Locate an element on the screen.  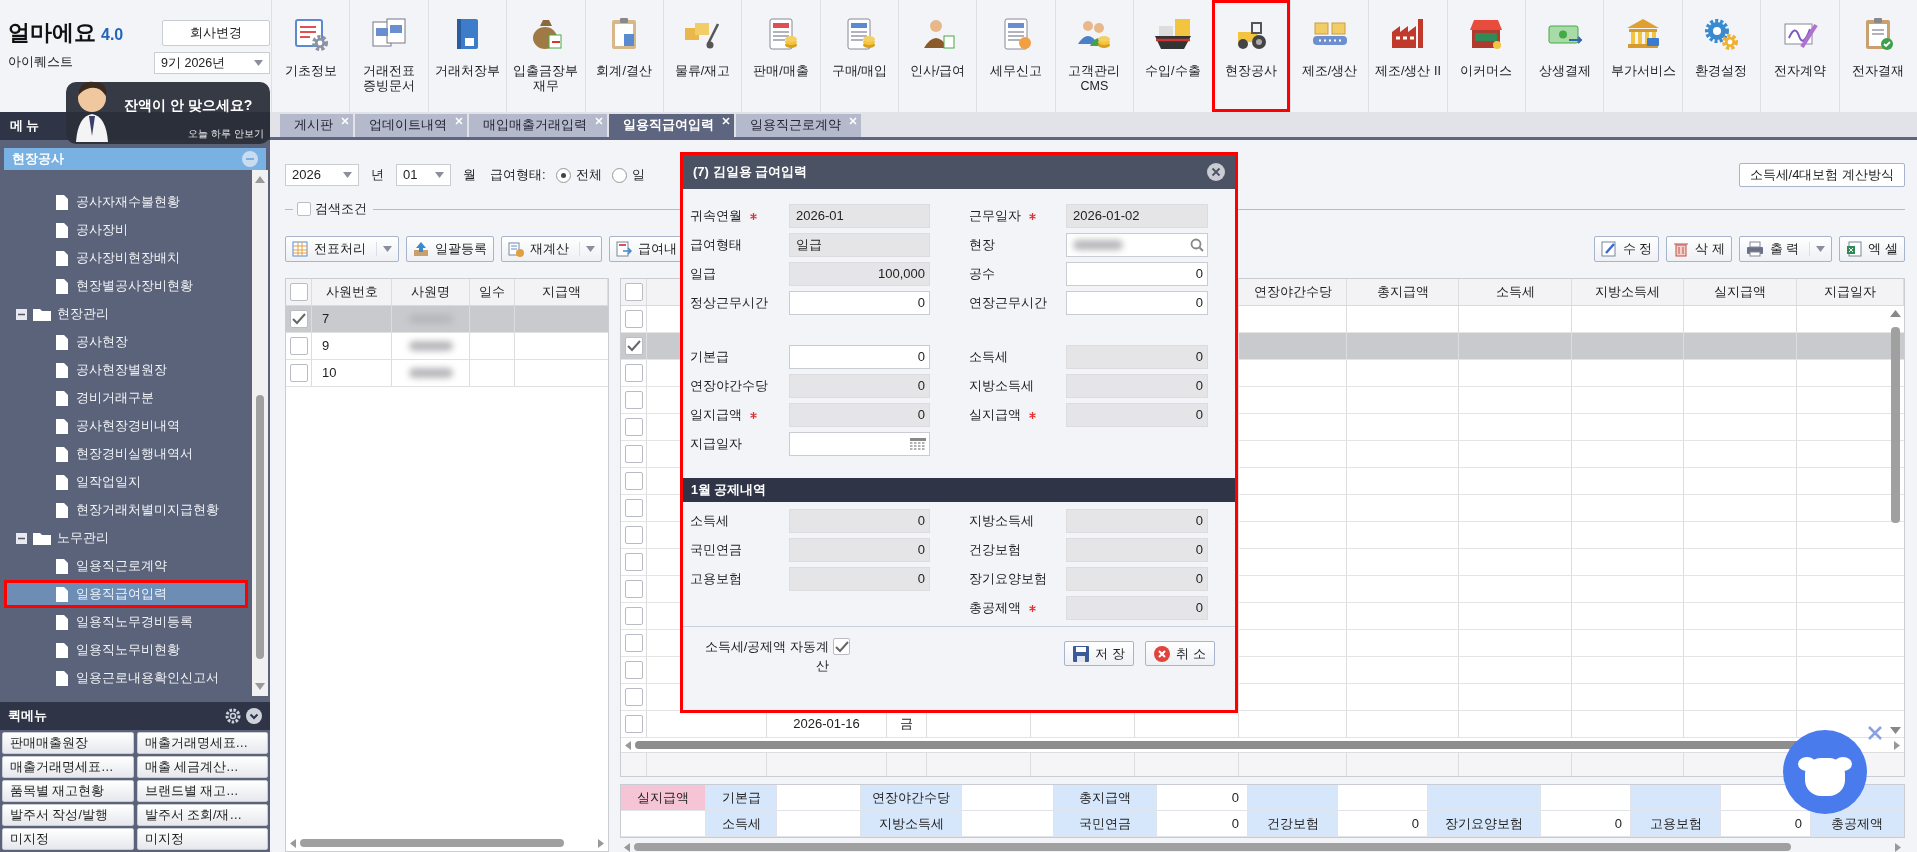
column-header: 사원번호 is located at coordinates (351, 292).